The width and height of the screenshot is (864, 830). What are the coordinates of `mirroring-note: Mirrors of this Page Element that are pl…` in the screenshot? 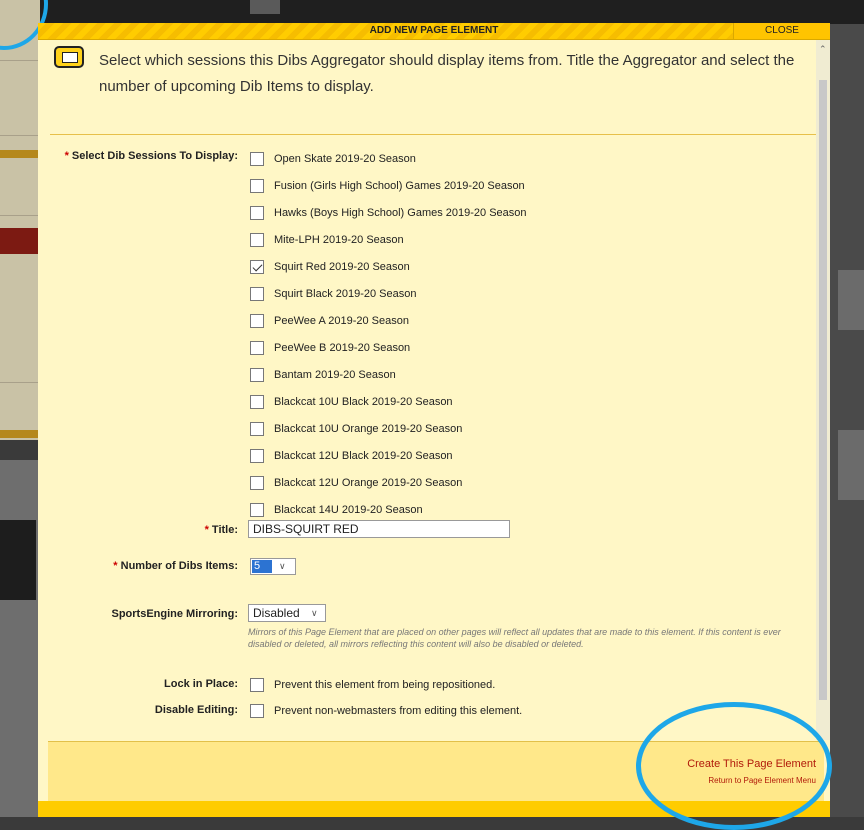 It's located at (514, 638).